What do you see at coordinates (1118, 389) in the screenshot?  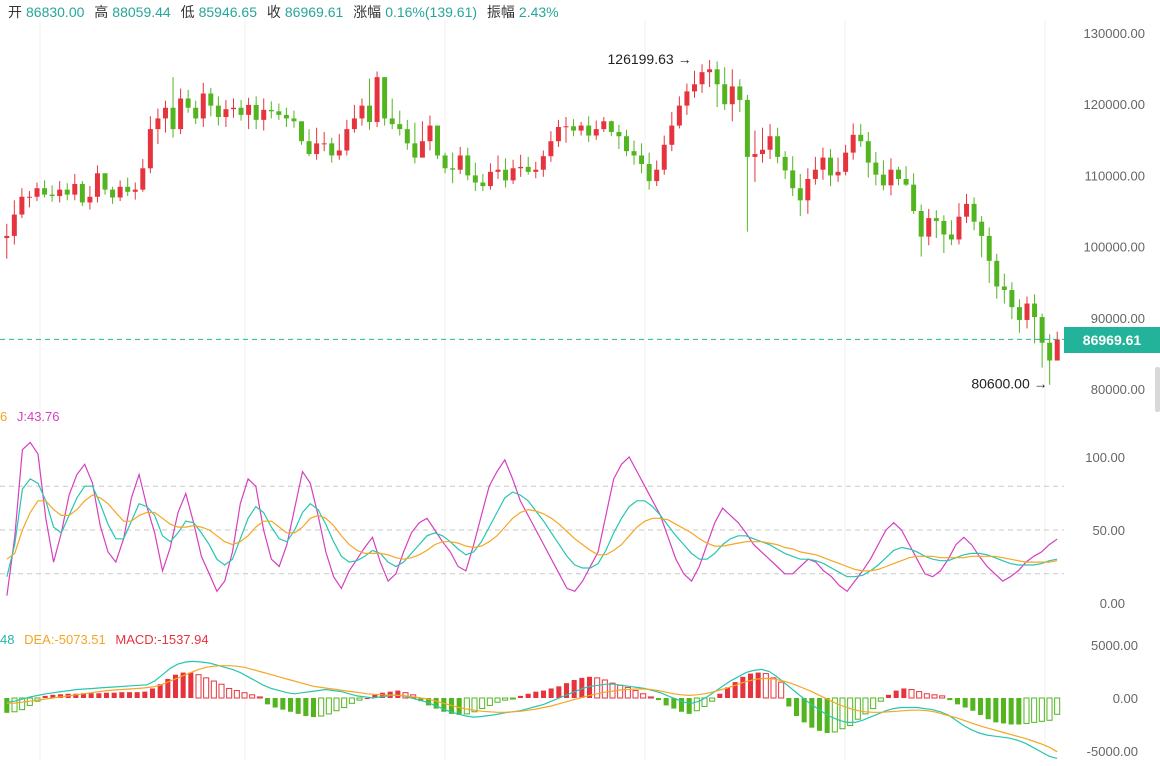 I see `price-tick-label: 80000.00` at bounding box center [1118, 389].